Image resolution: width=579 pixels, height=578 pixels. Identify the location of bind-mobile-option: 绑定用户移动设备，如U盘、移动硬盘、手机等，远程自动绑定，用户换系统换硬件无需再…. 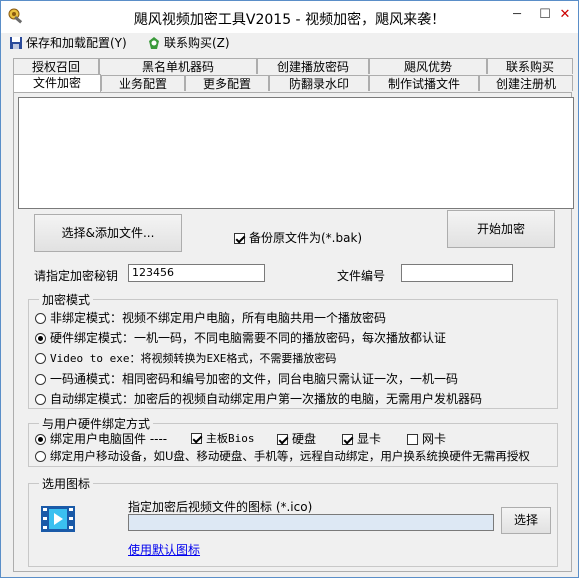
(282, 456).